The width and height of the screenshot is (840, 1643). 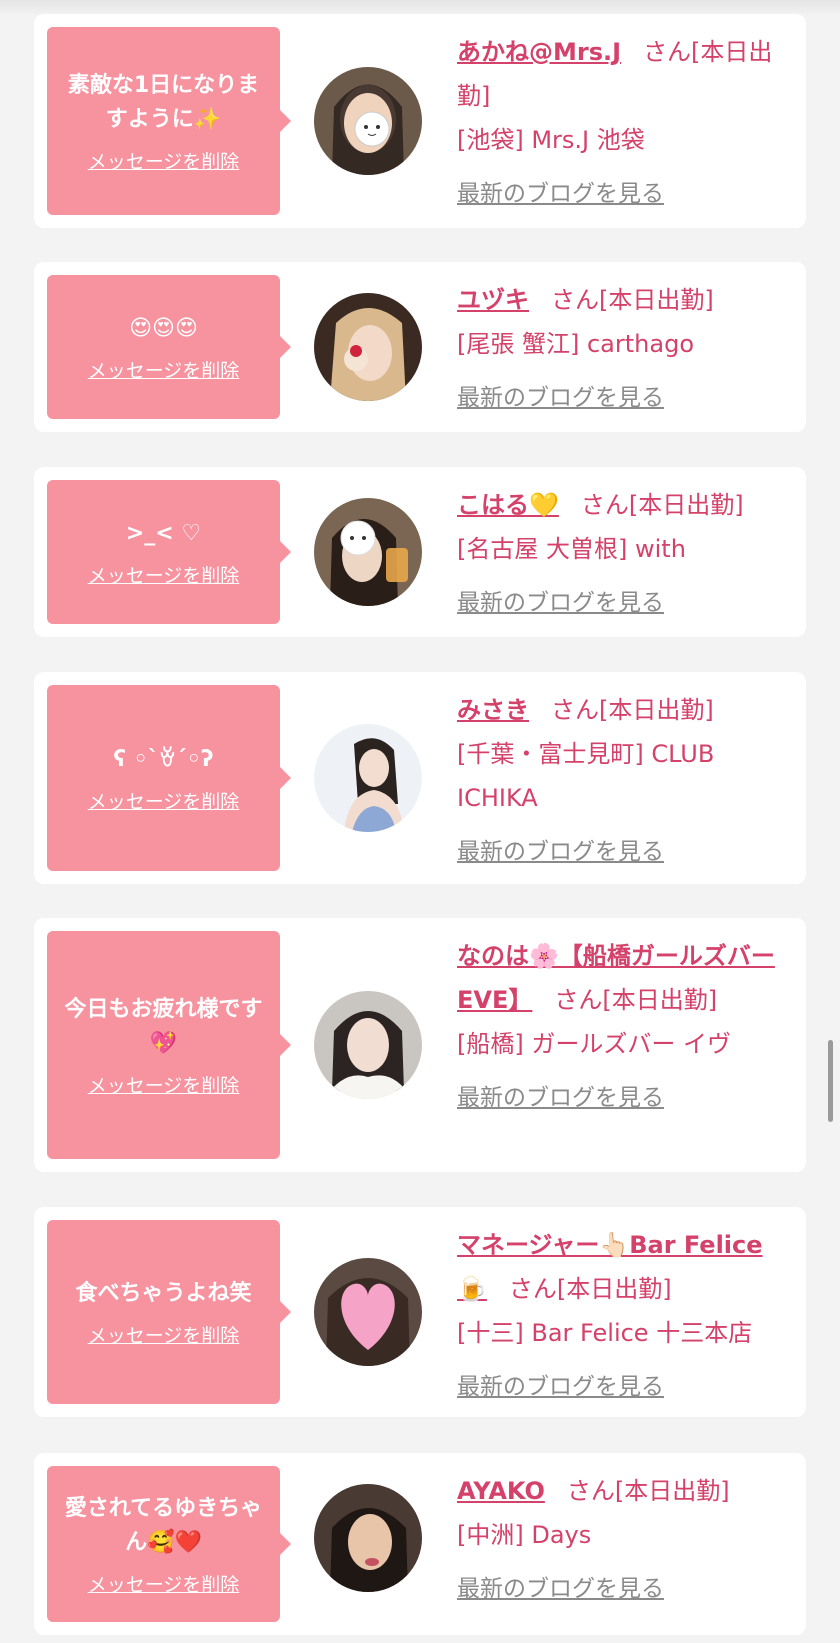 I want to click on message-bubble: 食べちゃうよね笑 メッセージを削除, so click(x=169, y=1312).